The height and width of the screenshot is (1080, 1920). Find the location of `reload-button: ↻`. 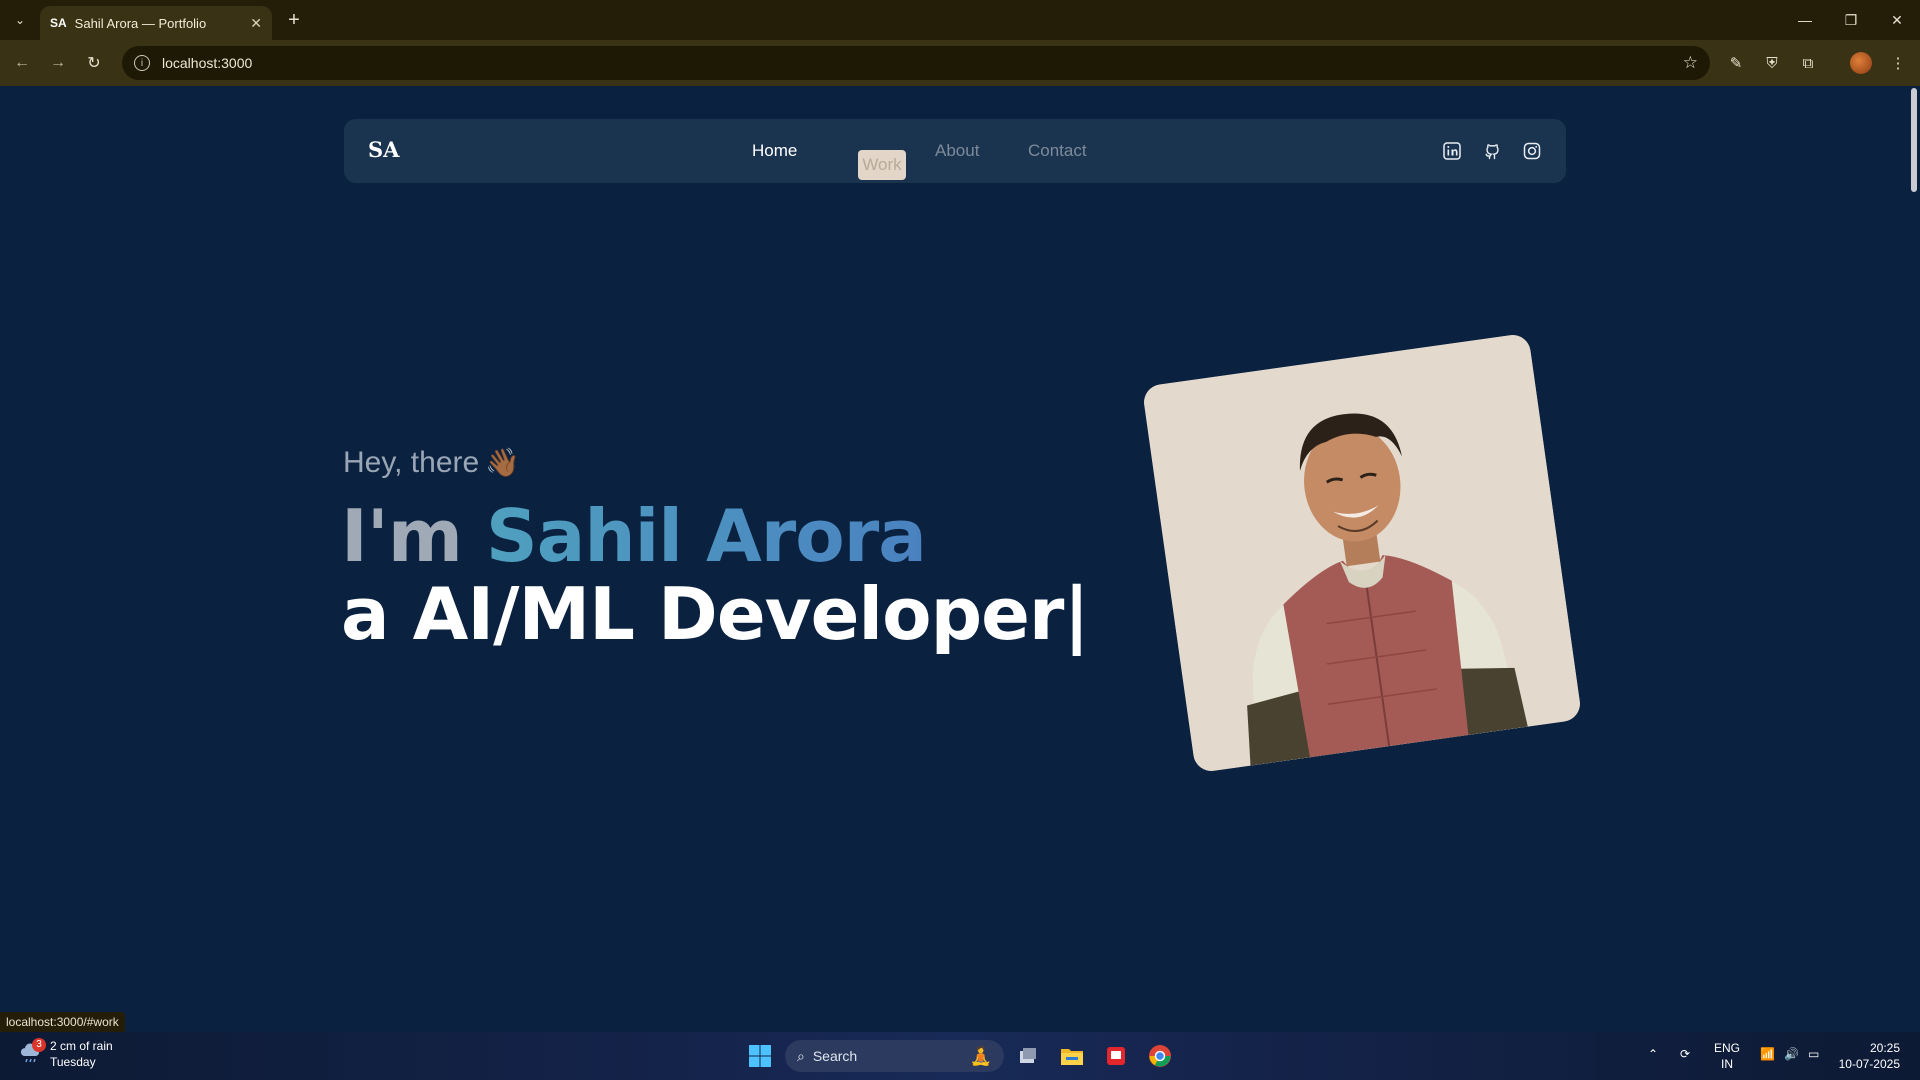

reload-button: ↻ is located at coordinates (94, 63).